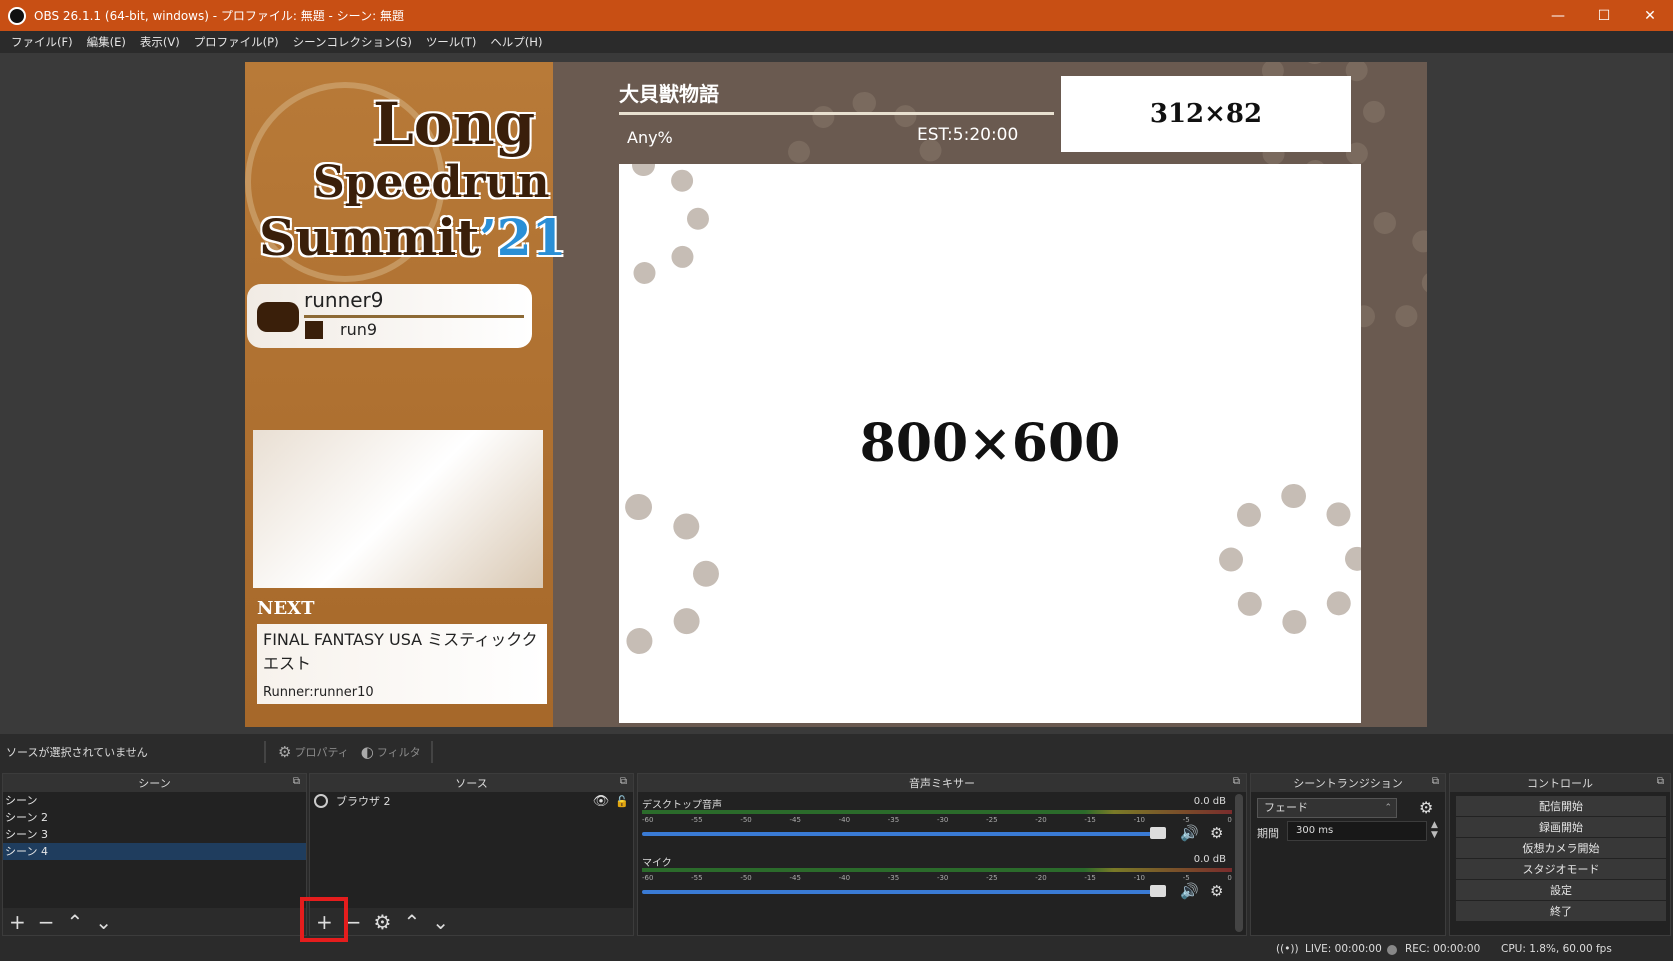  Describe the element at coordinates (1650, 15) in the screenshot. I see `close-button: ✕` at that location.